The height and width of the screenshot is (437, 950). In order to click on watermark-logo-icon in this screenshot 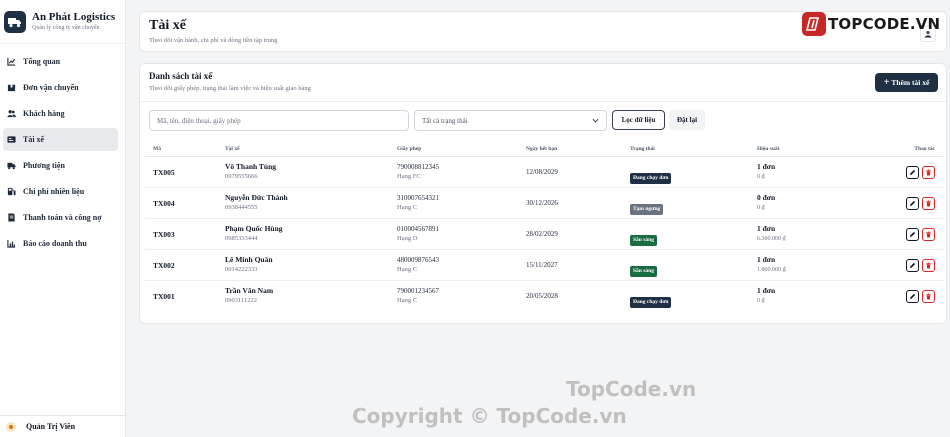, I will do `click(814, 24)`.